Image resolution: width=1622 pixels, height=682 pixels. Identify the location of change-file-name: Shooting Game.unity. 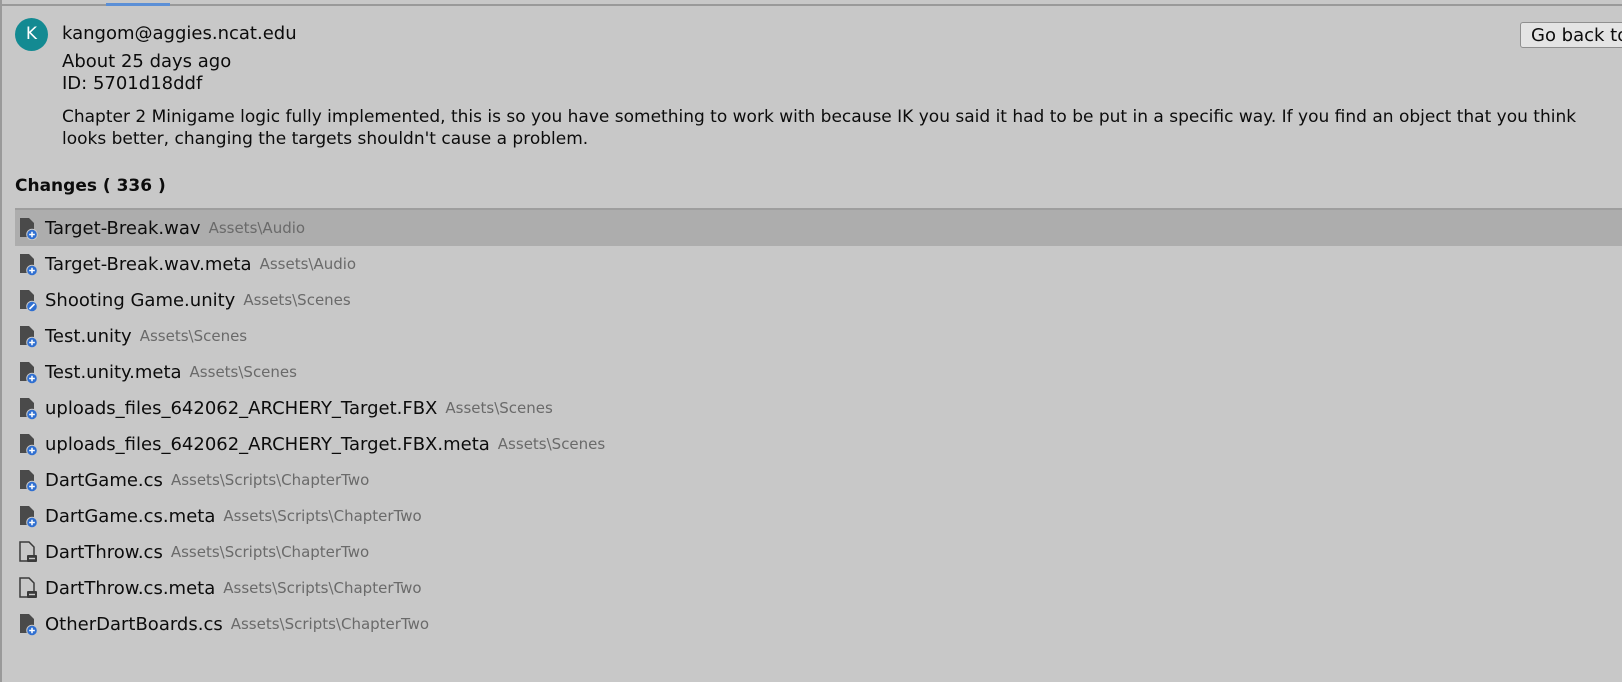
(140, 300).